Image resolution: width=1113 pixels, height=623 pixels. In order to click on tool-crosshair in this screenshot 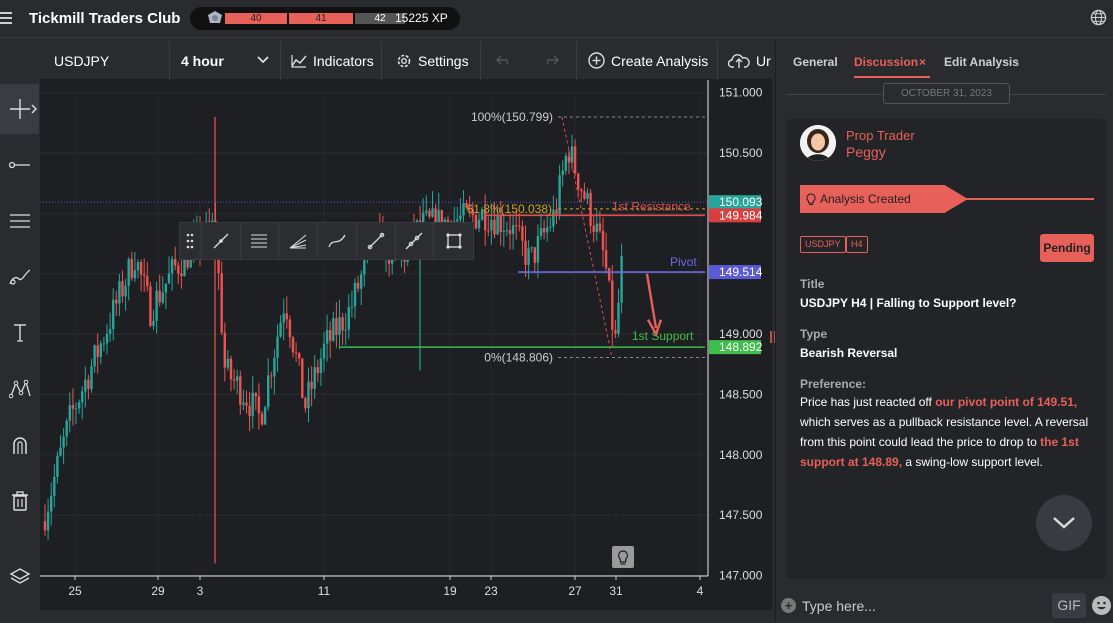, I will do `click(19, 109)`.